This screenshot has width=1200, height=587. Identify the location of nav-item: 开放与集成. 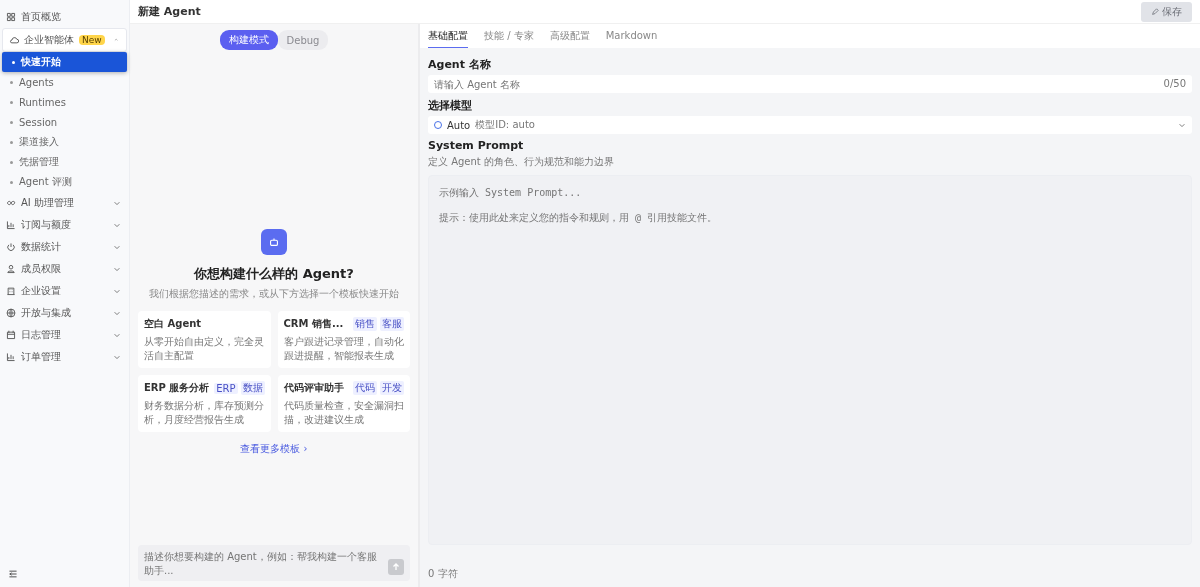
(64, 313).